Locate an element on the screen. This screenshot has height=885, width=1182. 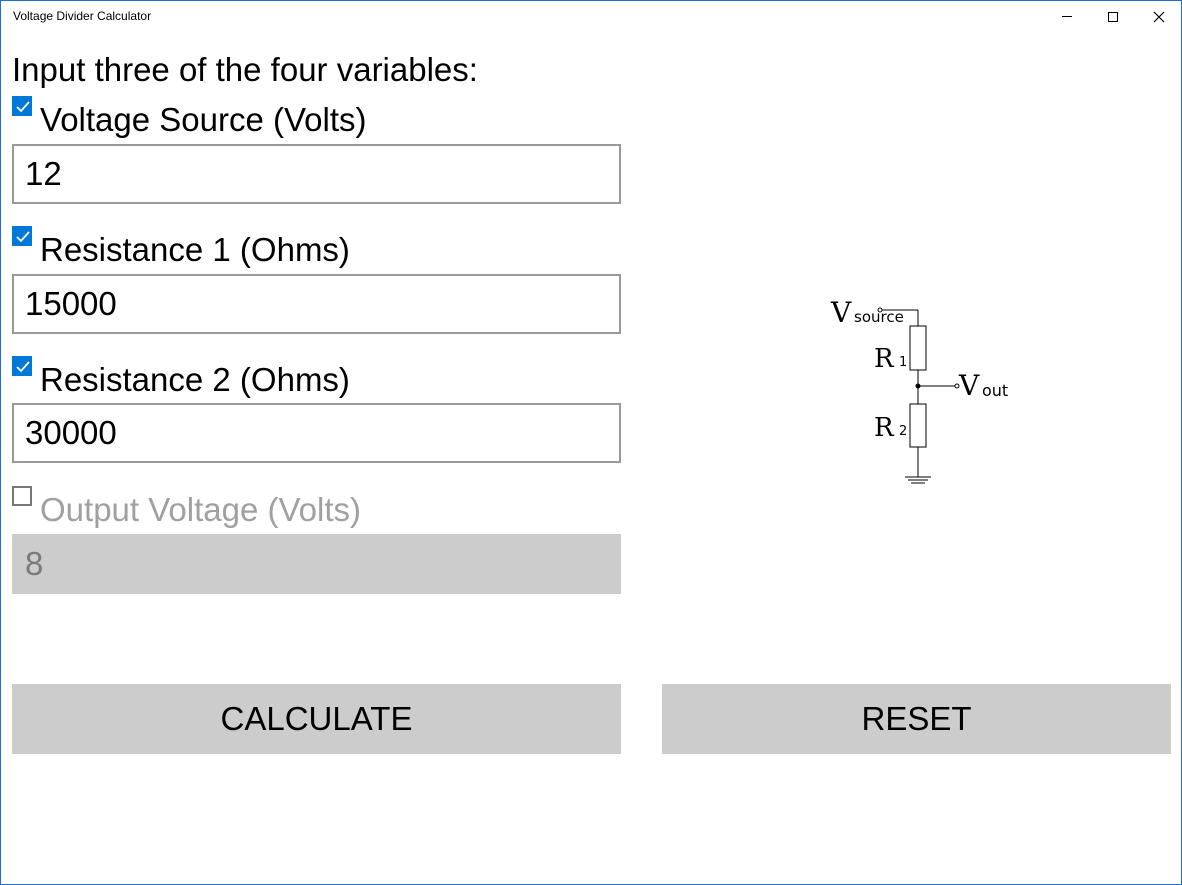
voltage-source-label: Voltage Source (Volts) is located at coordinates (203, 119).